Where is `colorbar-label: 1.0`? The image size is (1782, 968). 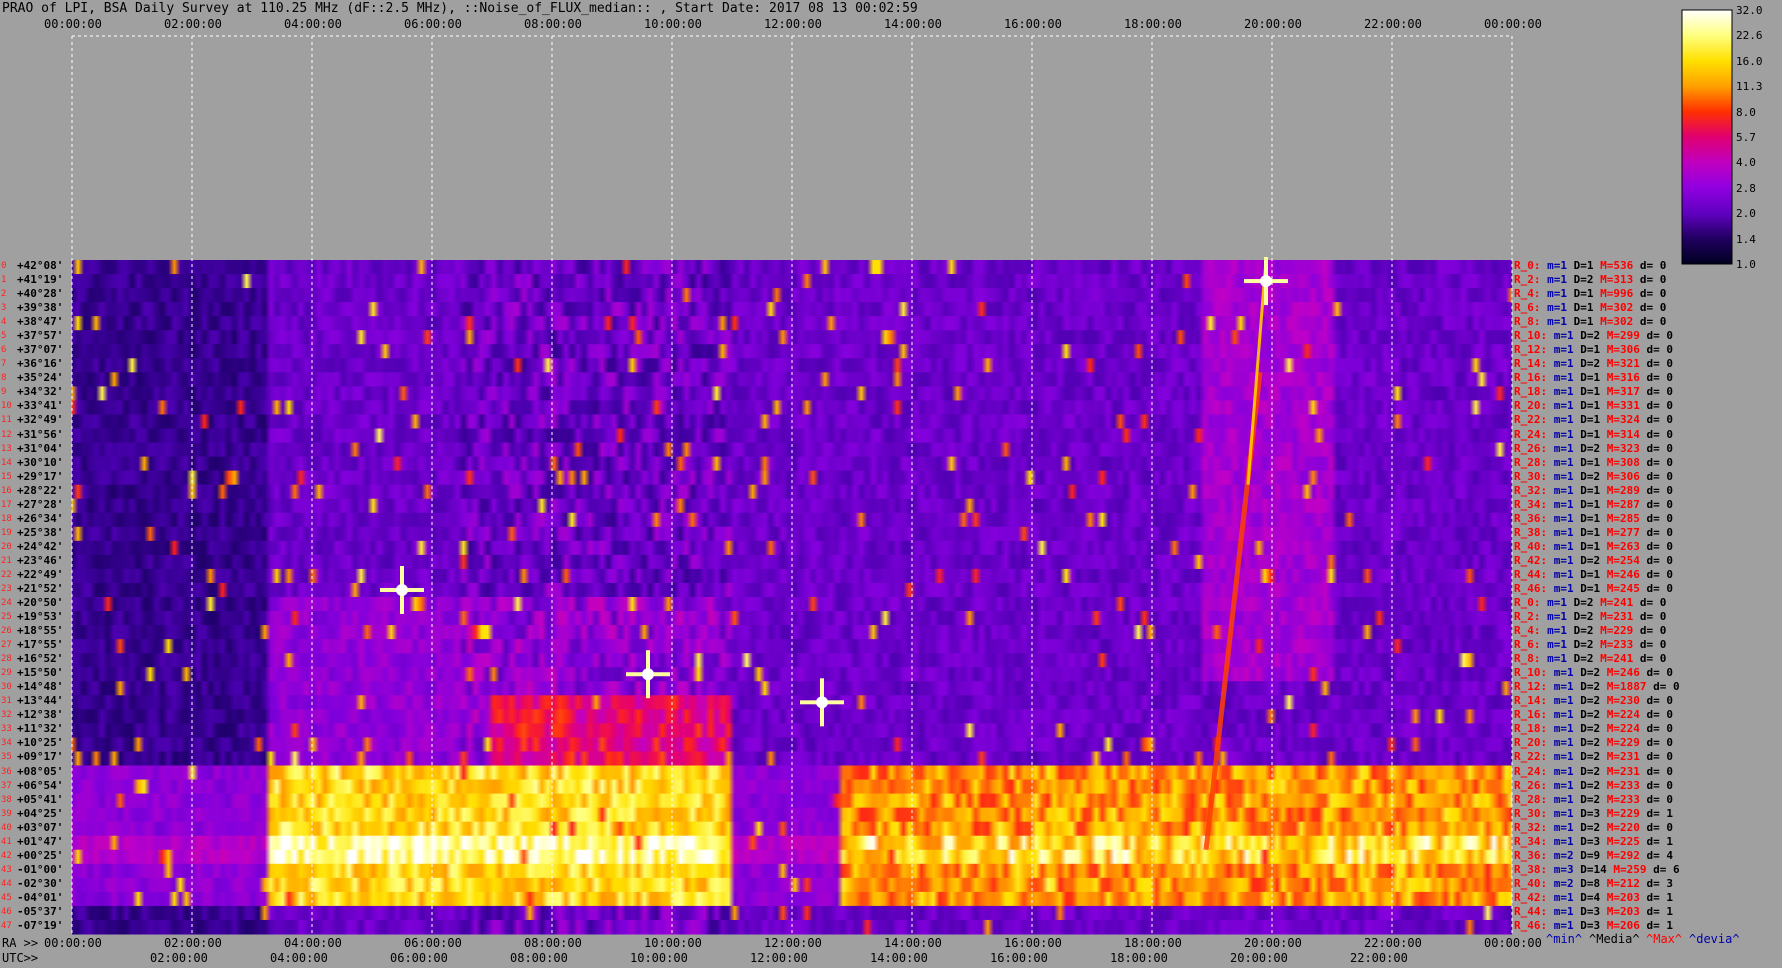 colorbar-label: 1.0 is located at coordinates (1746, 264).